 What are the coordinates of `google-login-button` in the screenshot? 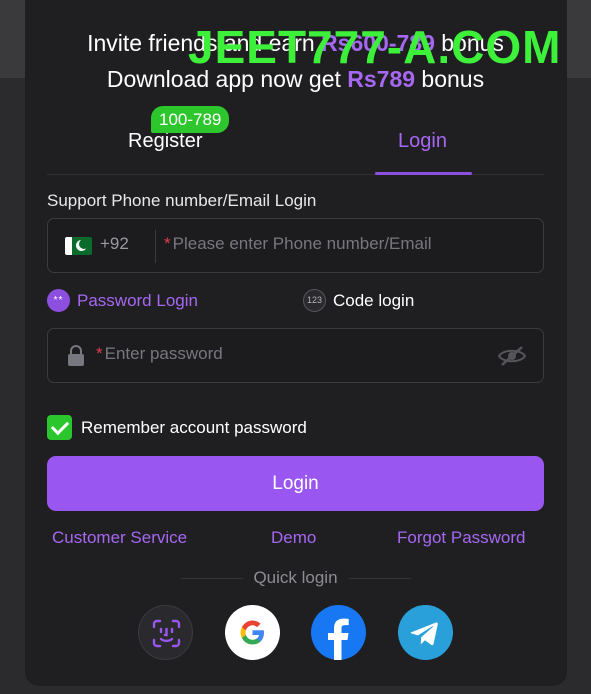 It's located at (252, 632).